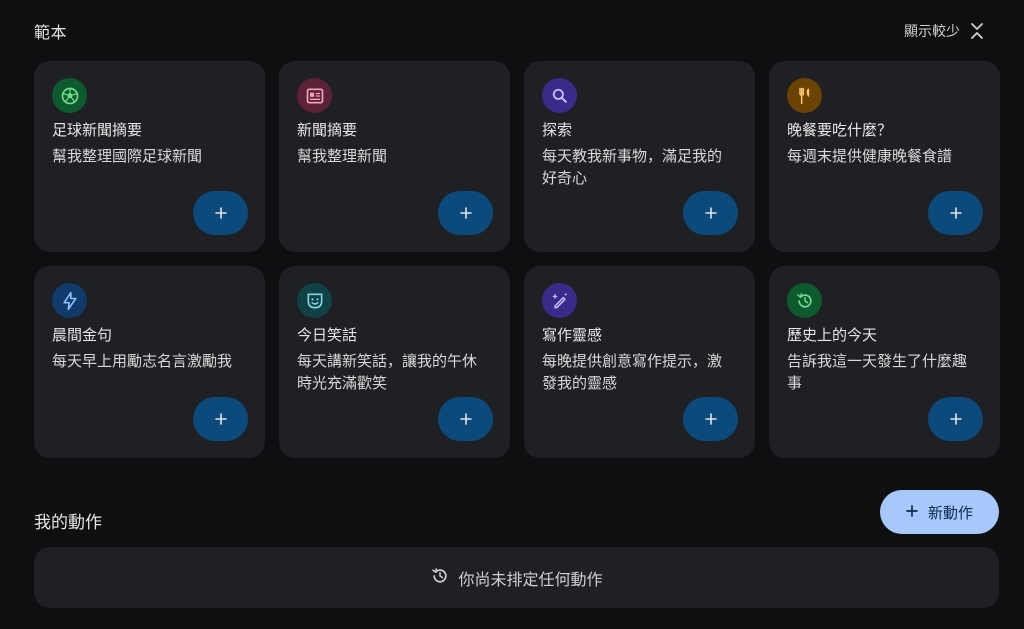 This screenshot has width=1024, height=629. What do you see at coordinates (559, 95) in the screenshot?
I see `search-icon` at bounding box center [559, 95].